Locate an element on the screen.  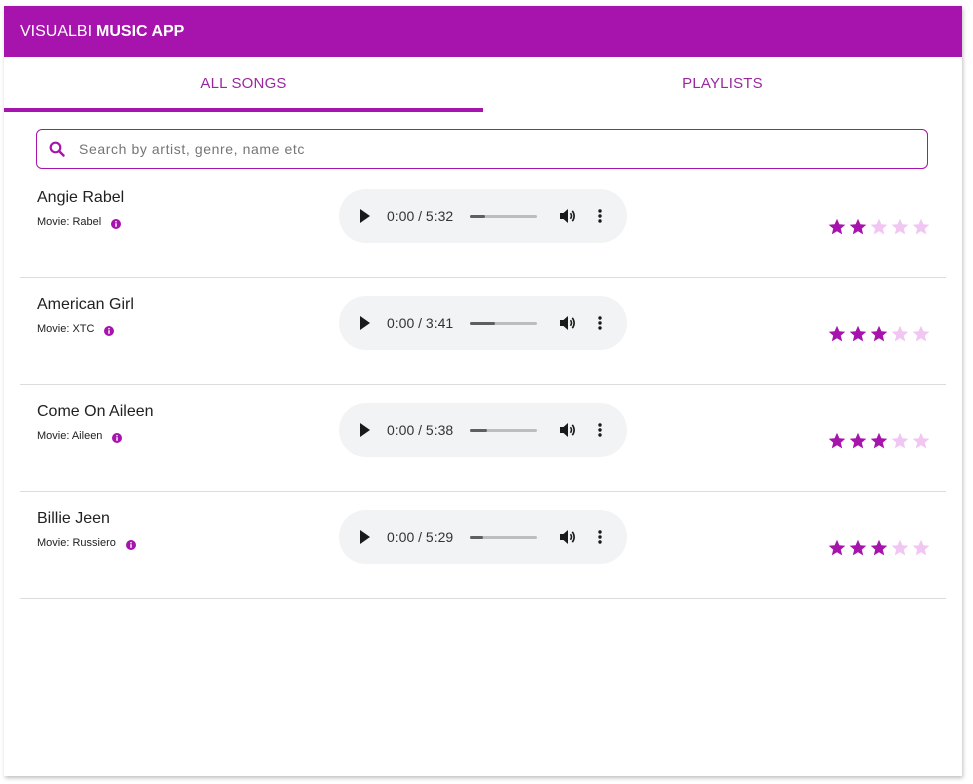
tab-playlists: PLAYLISTS is located at coordinates (722, 84).